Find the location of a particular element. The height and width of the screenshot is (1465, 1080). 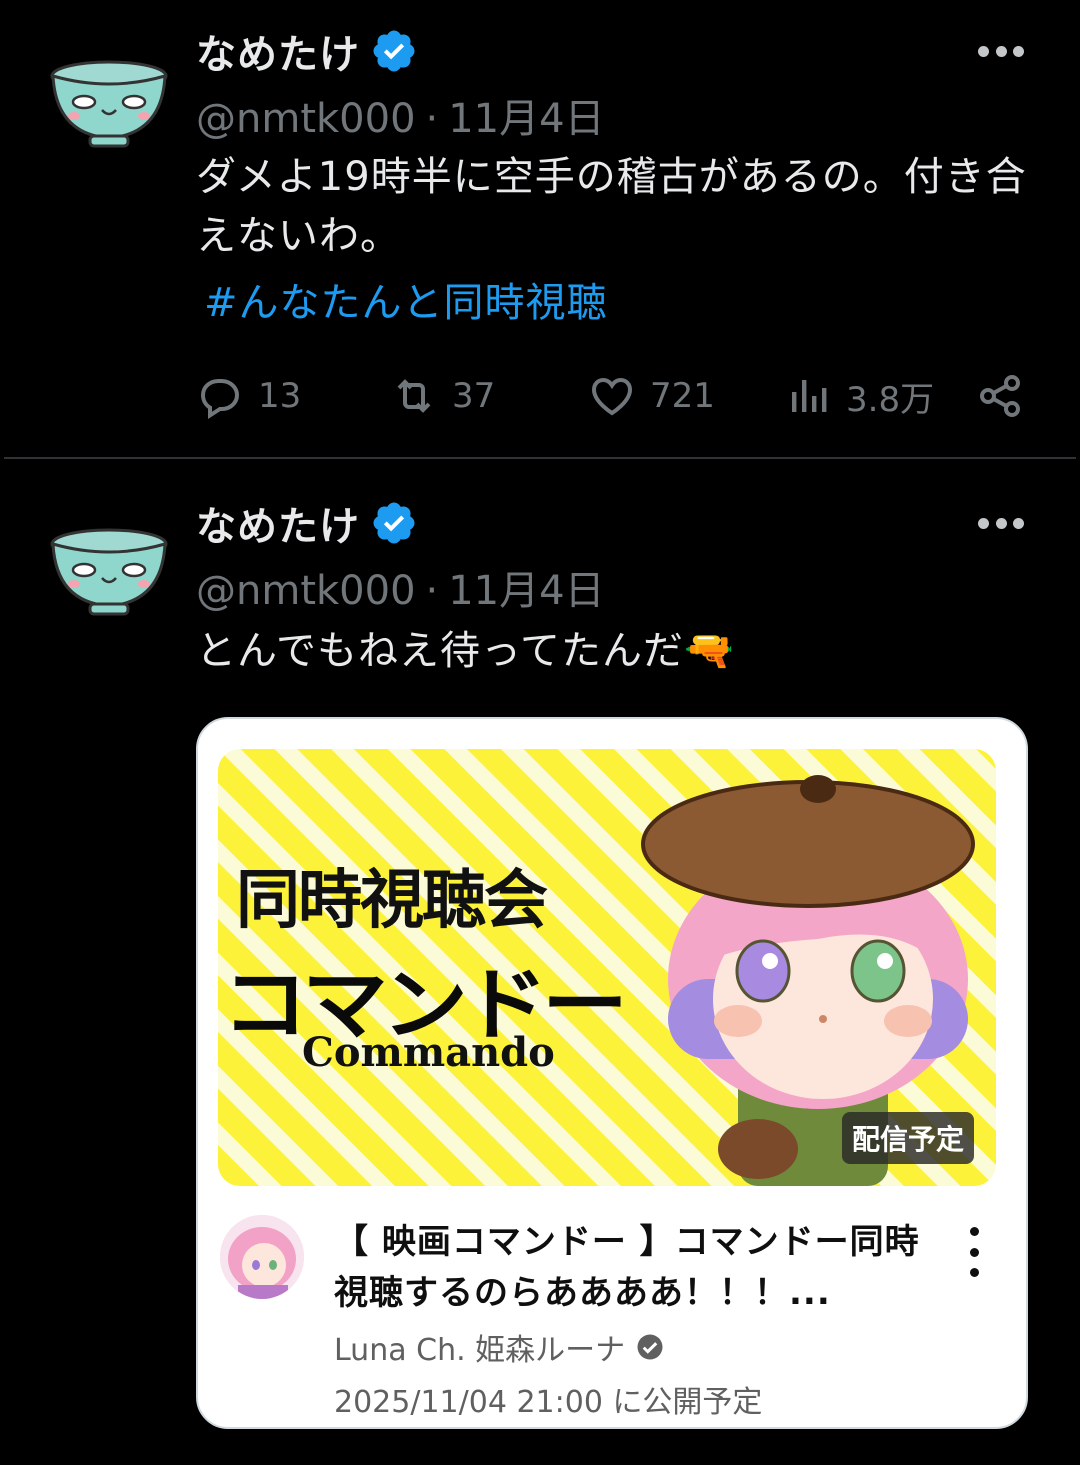

share-button is located at coordinates (1000, 396).